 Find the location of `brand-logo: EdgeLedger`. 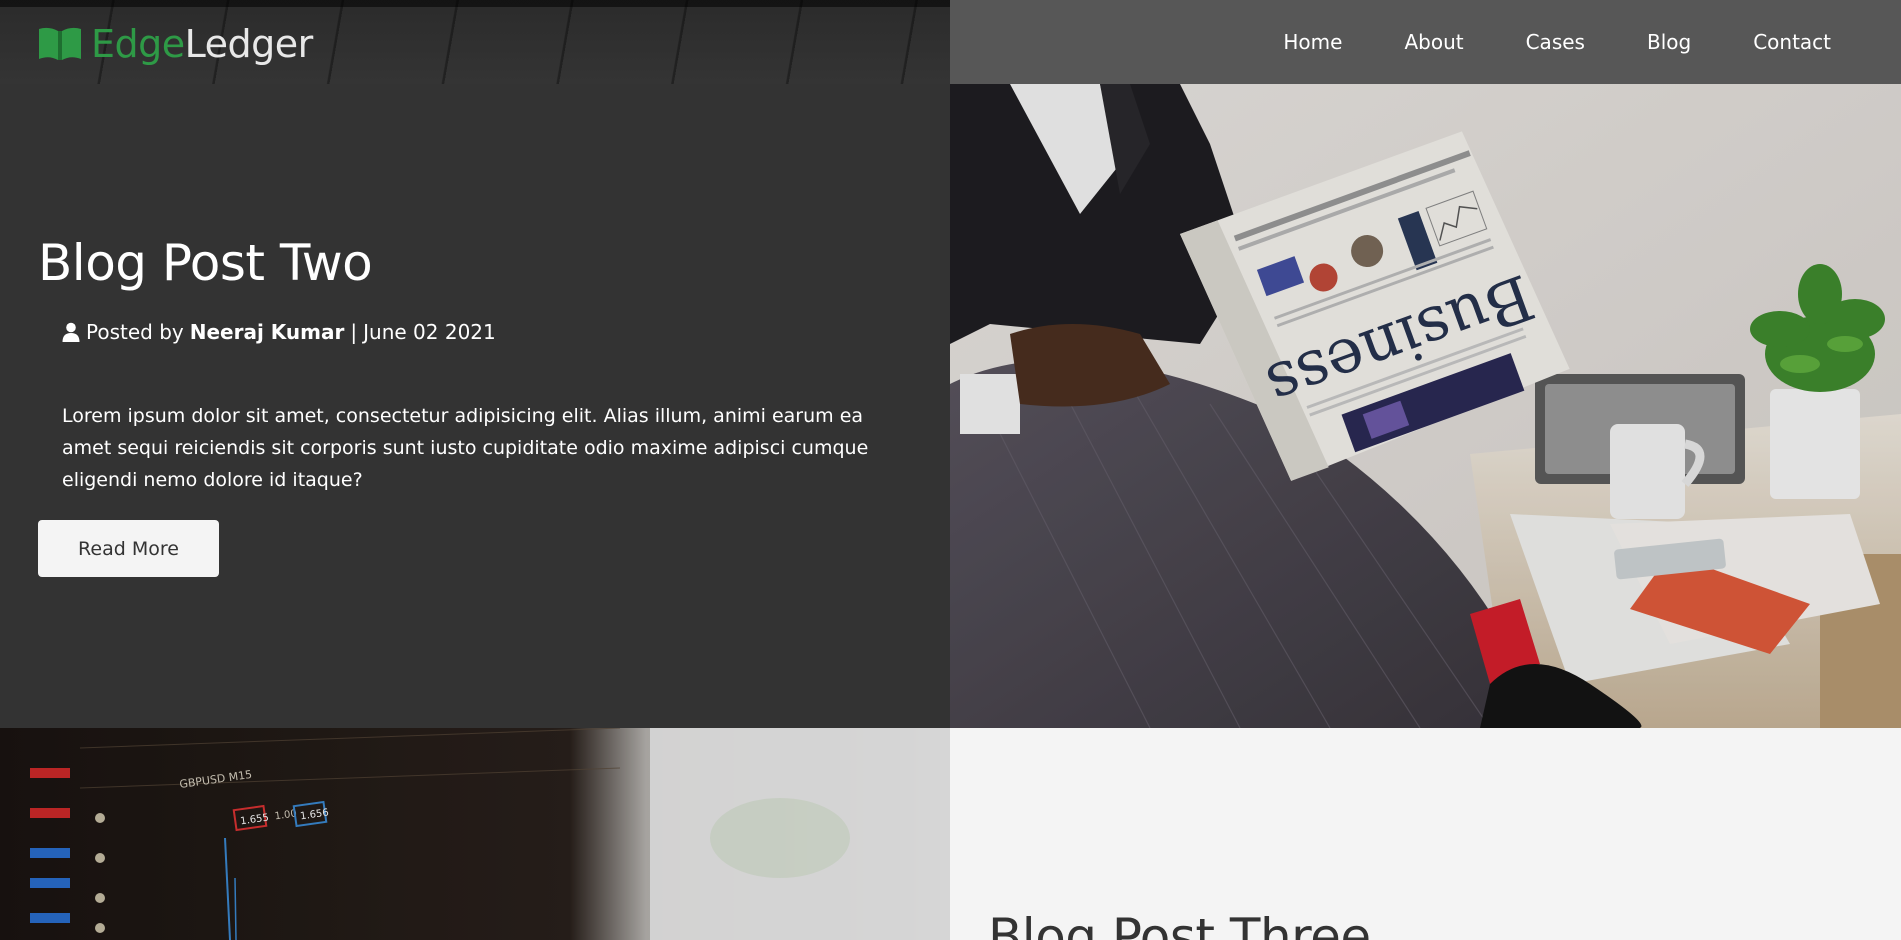

brand-logo: EdgeLedger is located at coordinates (175, 44).